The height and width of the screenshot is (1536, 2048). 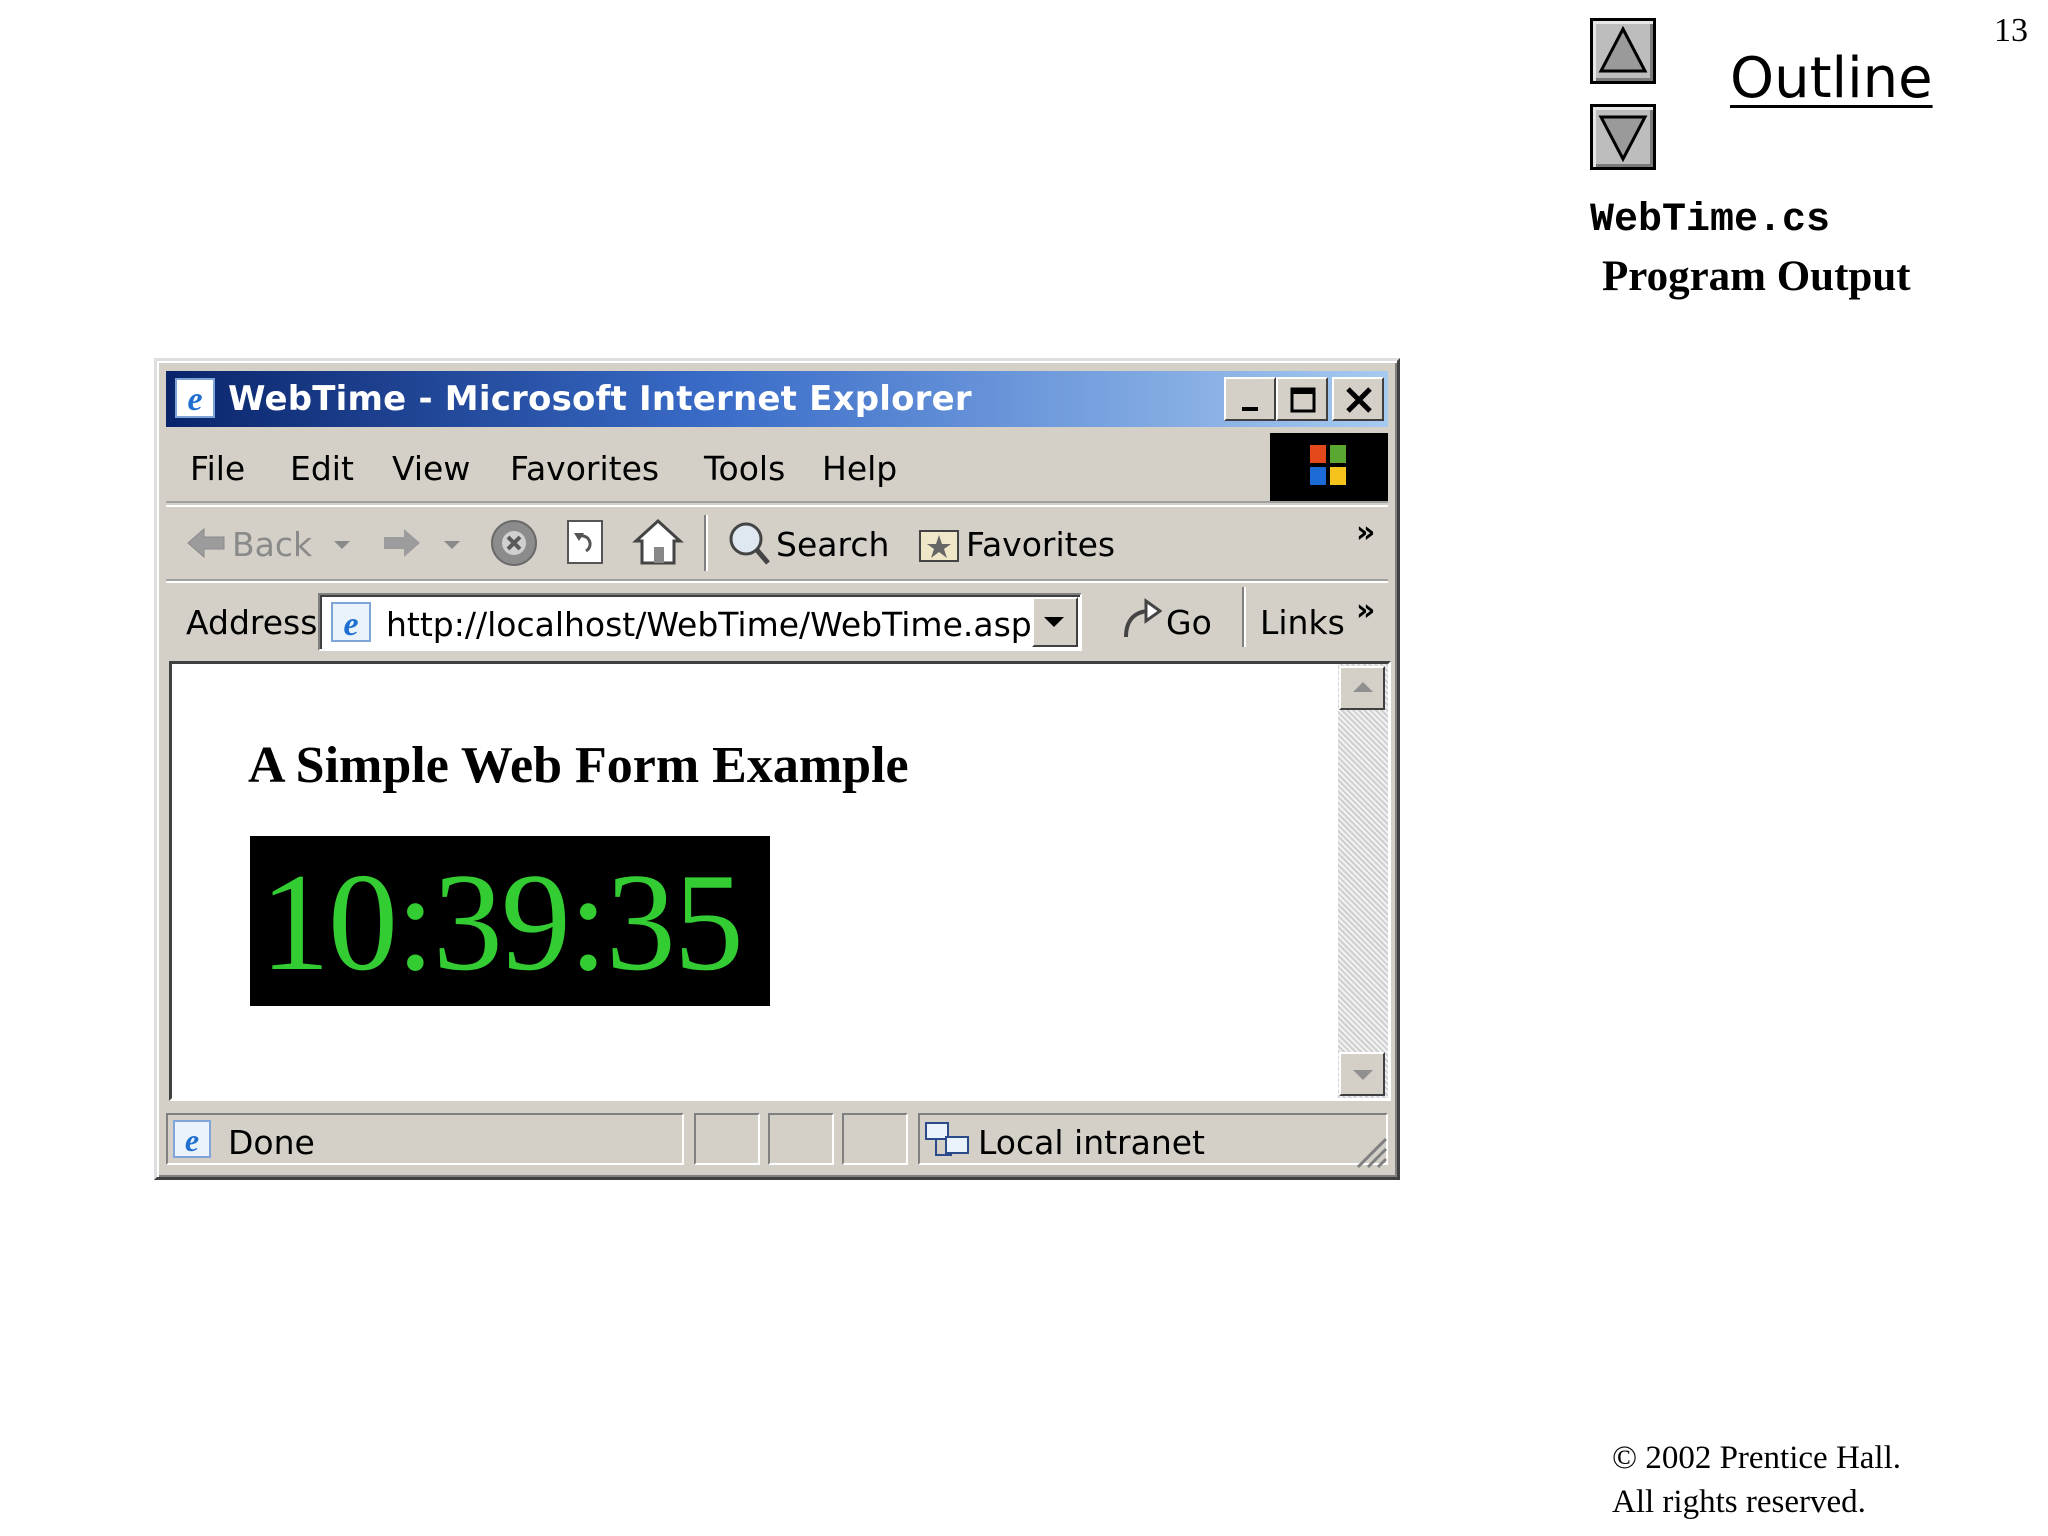 I want to click on status-zone-pane: Local intranet, so click(x=1153, y=1139).